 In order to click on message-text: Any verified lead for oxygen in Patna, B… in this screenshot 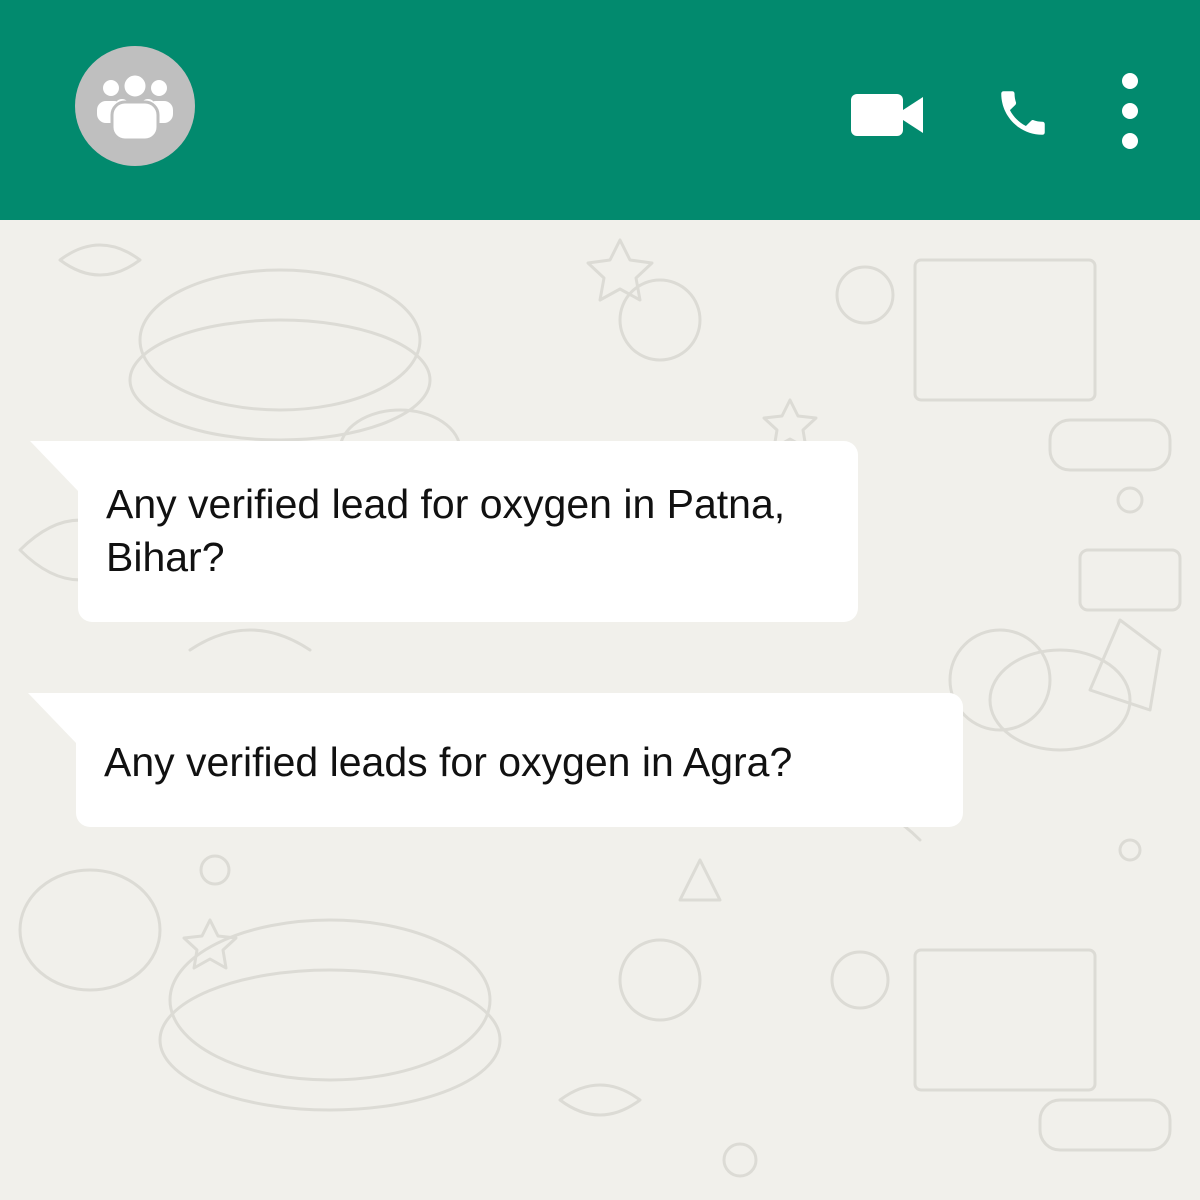, I will do `click(446, 530)`.